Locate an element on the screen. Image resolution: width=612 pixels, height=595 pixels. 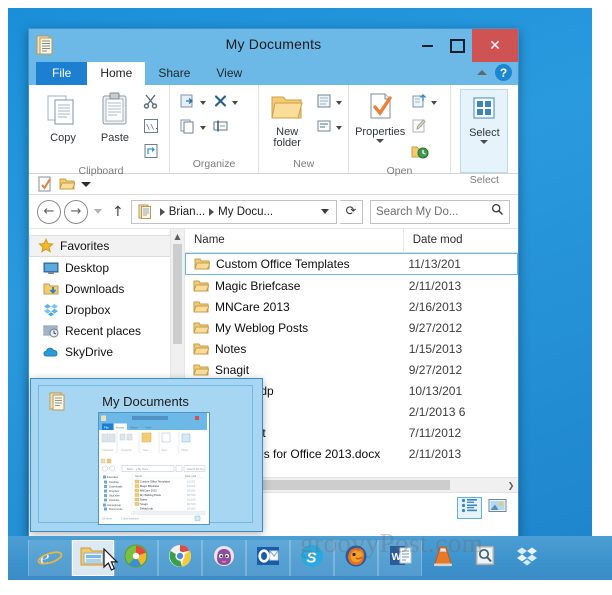
taskbar-item-chrome is located at coordinates (180, 558).